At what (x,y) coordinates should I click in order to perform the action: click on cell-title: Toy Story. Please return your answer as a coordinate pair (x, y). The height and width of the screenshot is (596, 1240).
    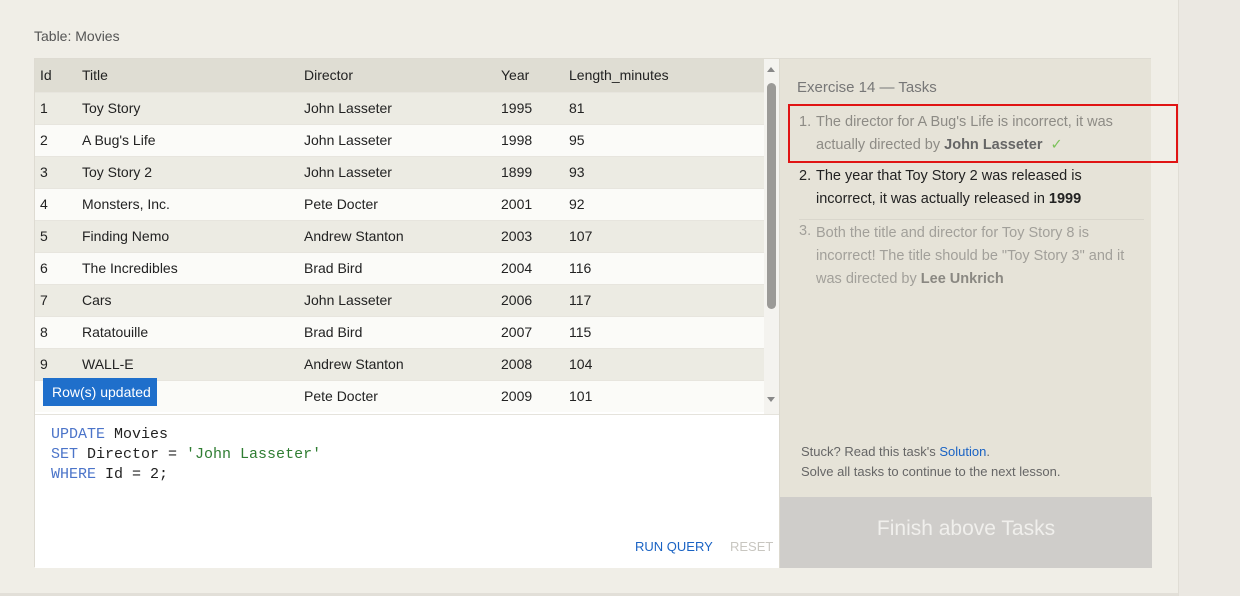
    Looking at the image, I should click on (111, 108).